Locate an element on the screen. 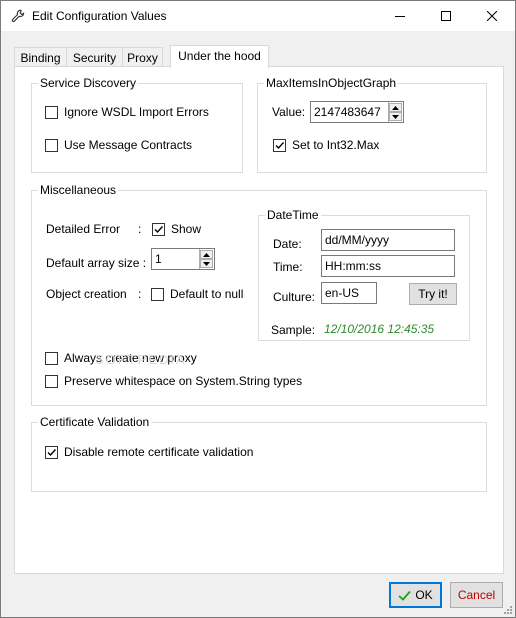 The height and width of the screenshot is (618, 516). set-int32-checkbox is located at coordinates (279, 145).